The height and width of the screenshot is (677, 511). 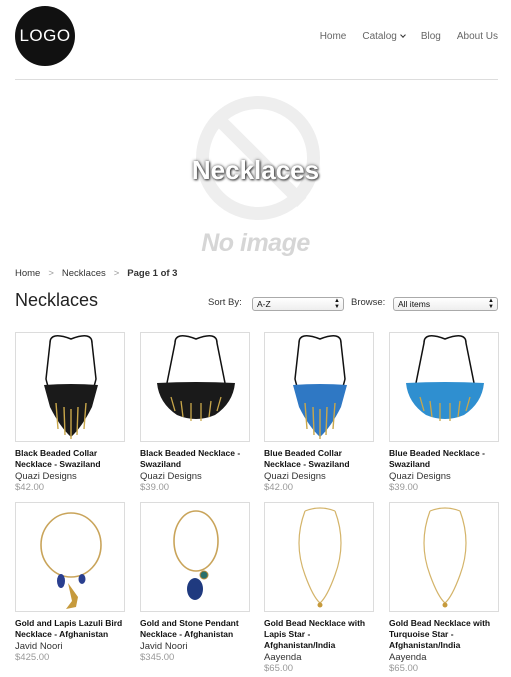 I want to click on product-name-line: Blue Beaded Necklace -, so click(x=437, y=453).